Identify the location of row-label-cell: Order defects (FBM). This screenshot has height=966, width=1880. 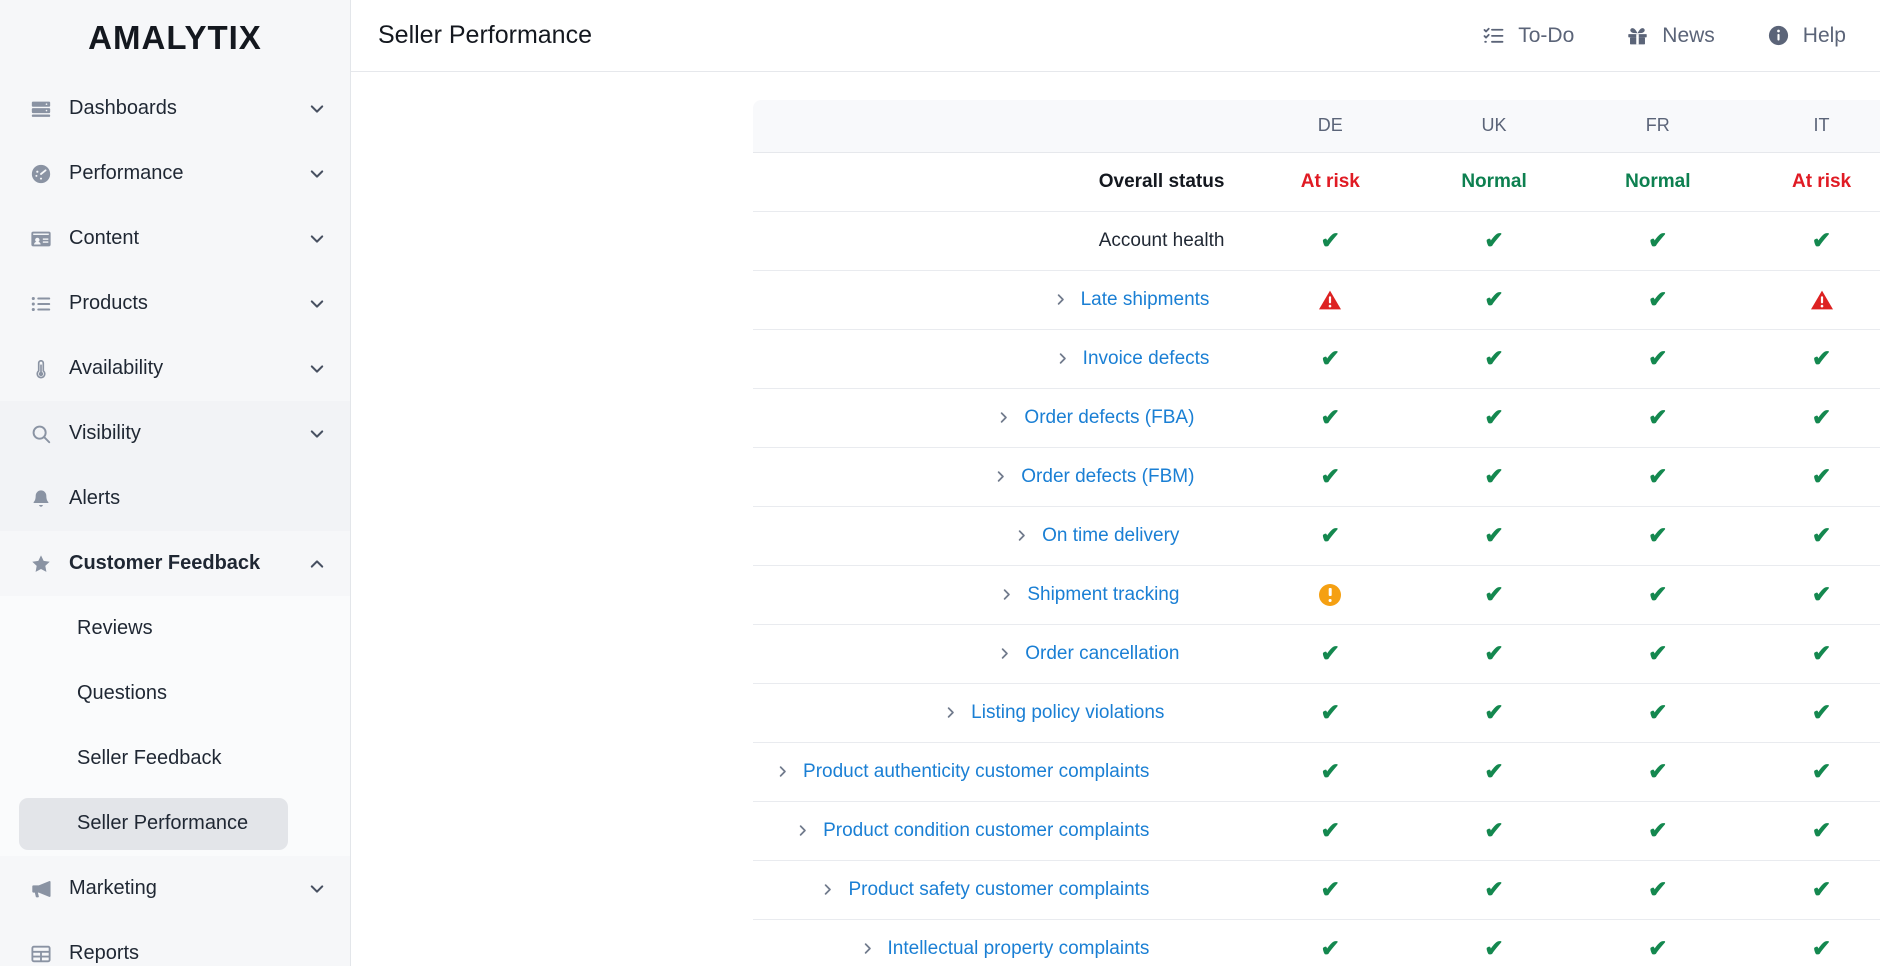
(1001, 477).